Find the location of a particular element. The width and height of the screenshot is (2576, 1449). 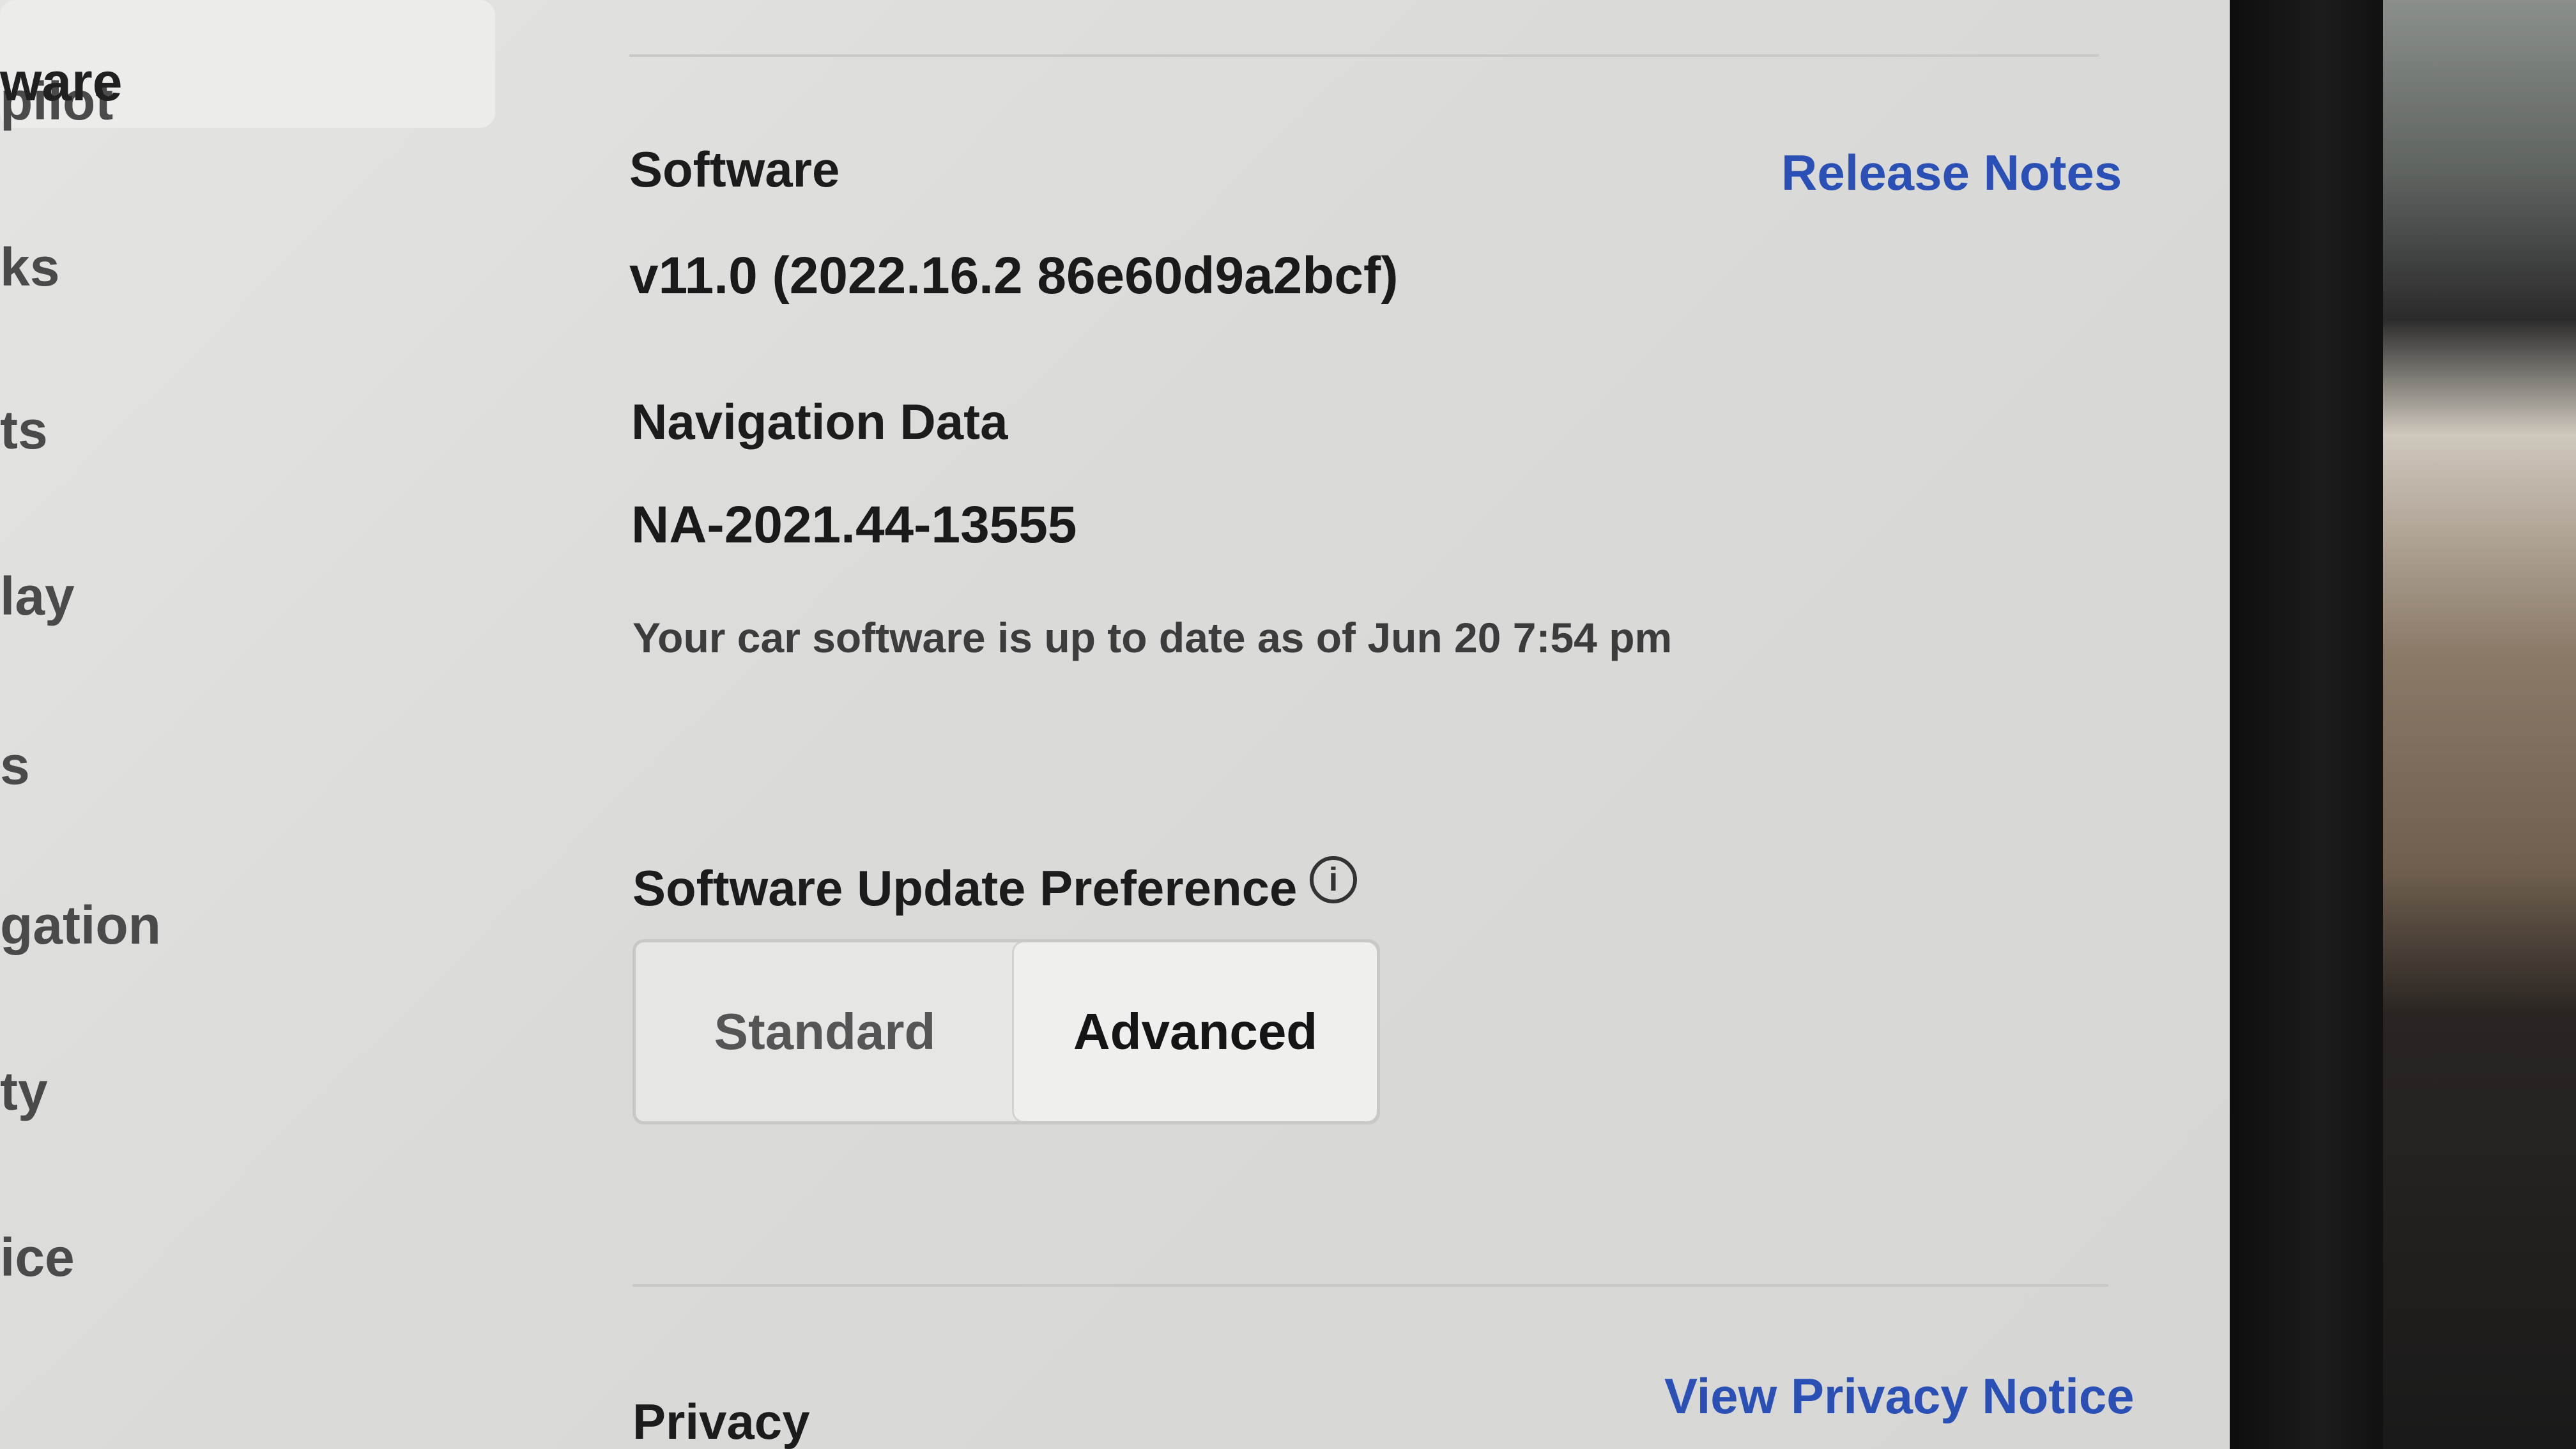

sidebar-item-navigation: gation is located at coordinates (80, 925).